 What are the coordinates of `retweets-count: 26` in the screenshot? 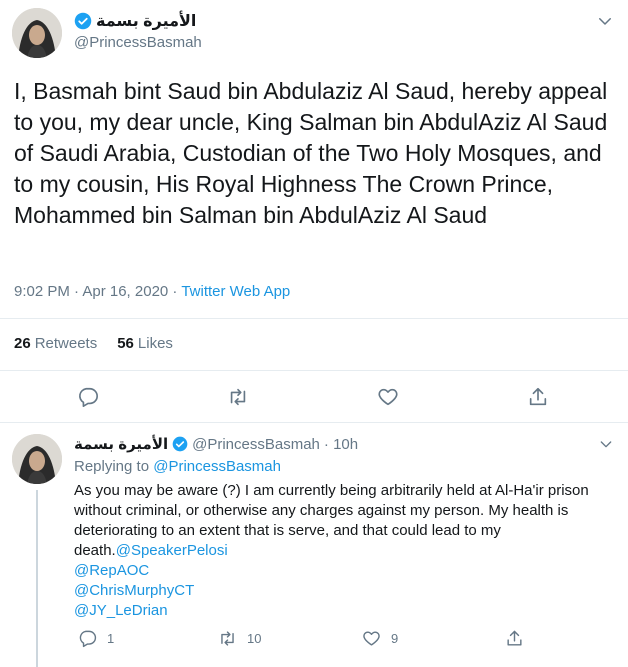 It's located at (22, 343).